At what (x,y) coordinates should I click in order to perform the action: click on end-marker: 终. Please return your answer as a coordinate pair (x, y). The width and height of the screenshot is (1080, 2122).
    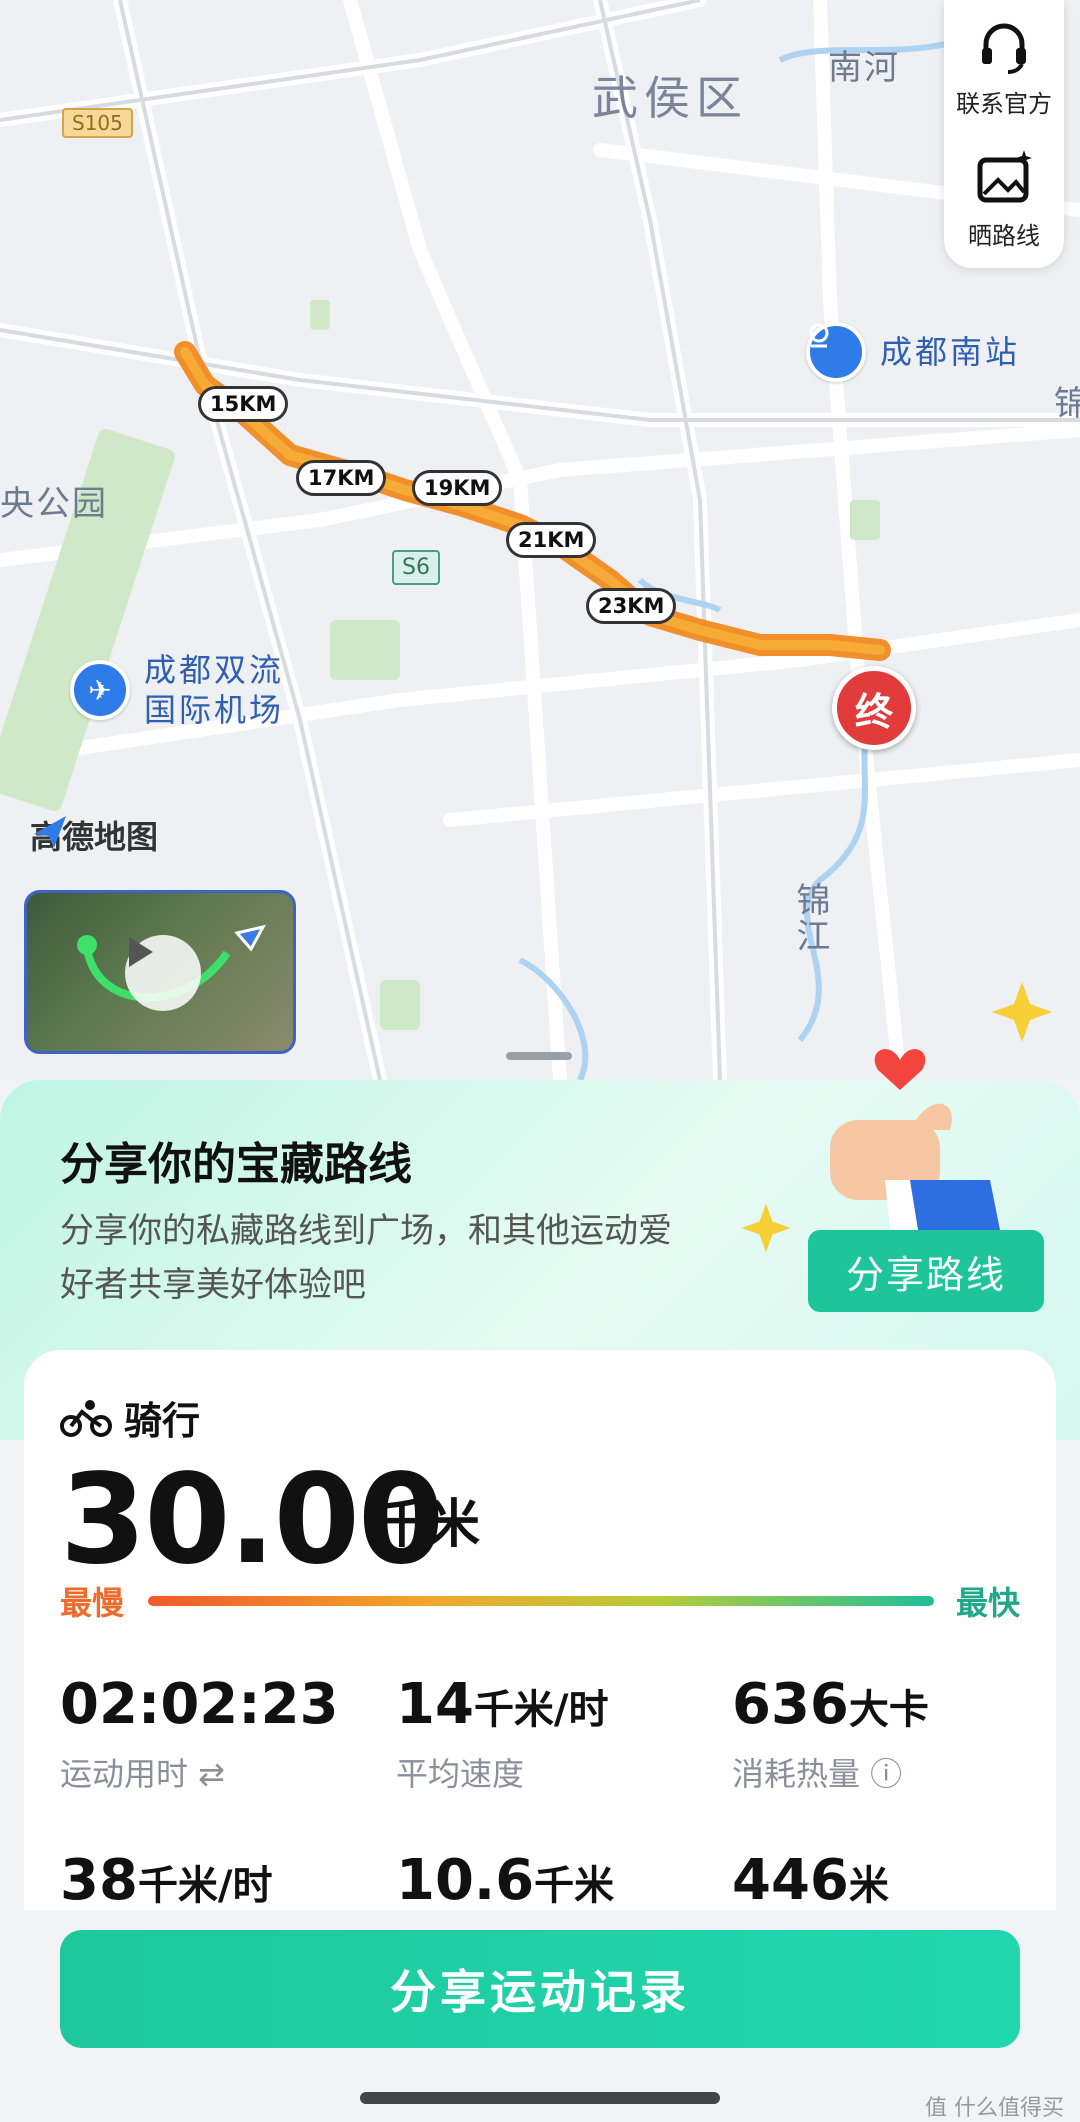
    Looking at the image, I should click on (874, 708).